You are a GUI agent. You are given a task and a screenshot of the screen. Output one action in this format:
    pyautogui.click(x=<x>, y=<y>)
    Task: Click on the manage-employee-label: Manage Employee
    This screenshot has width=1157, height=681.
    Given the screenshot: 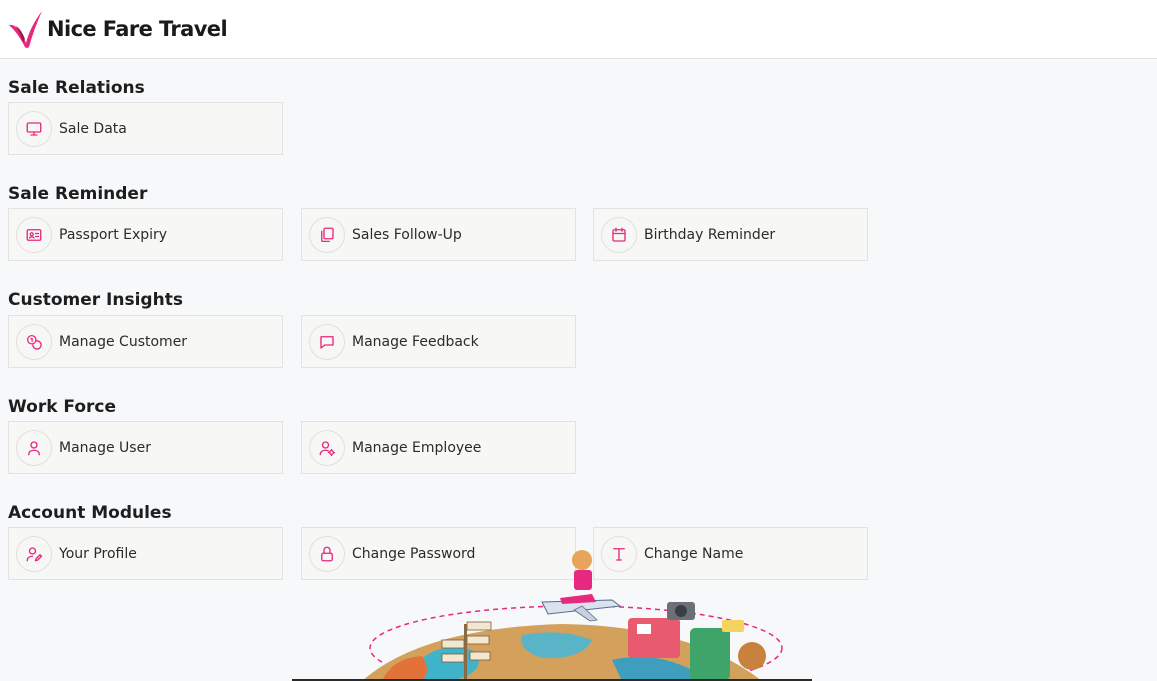 What is the action you would take?
    pyautogui.click(x=417, y=447)
    